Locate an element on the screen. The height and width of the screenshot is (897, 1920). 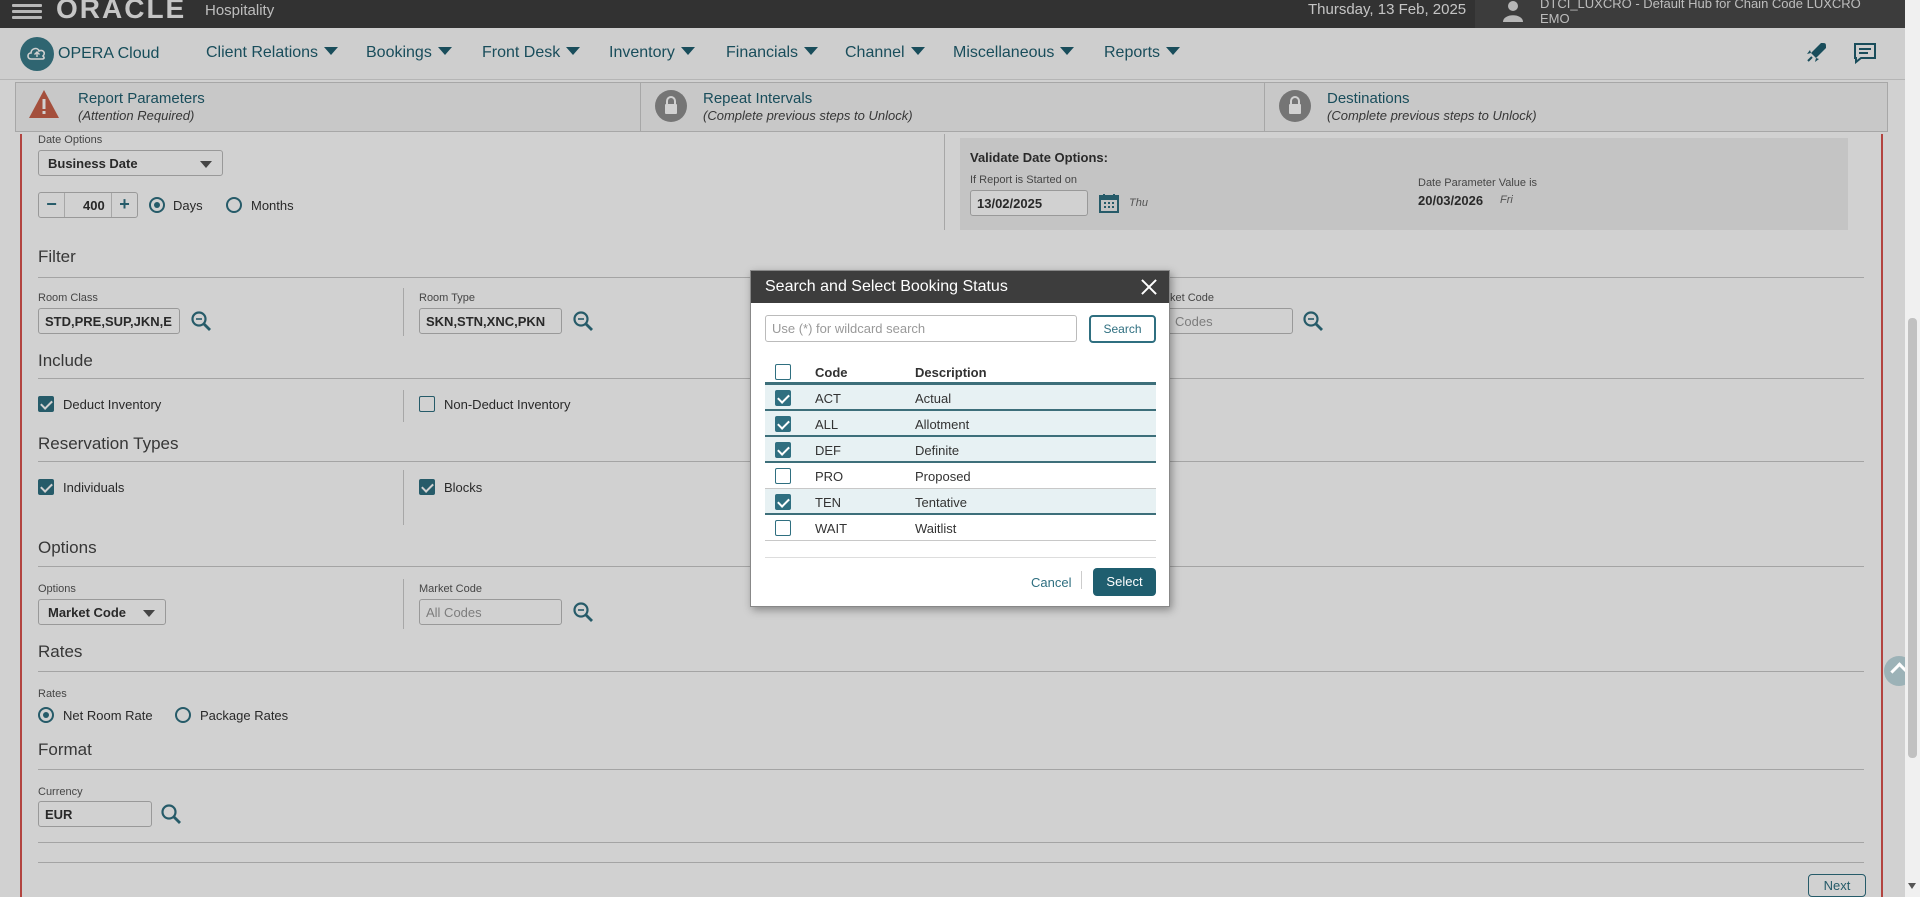
scroll-down-arrow-icon is located at coordinates (1912, 886).